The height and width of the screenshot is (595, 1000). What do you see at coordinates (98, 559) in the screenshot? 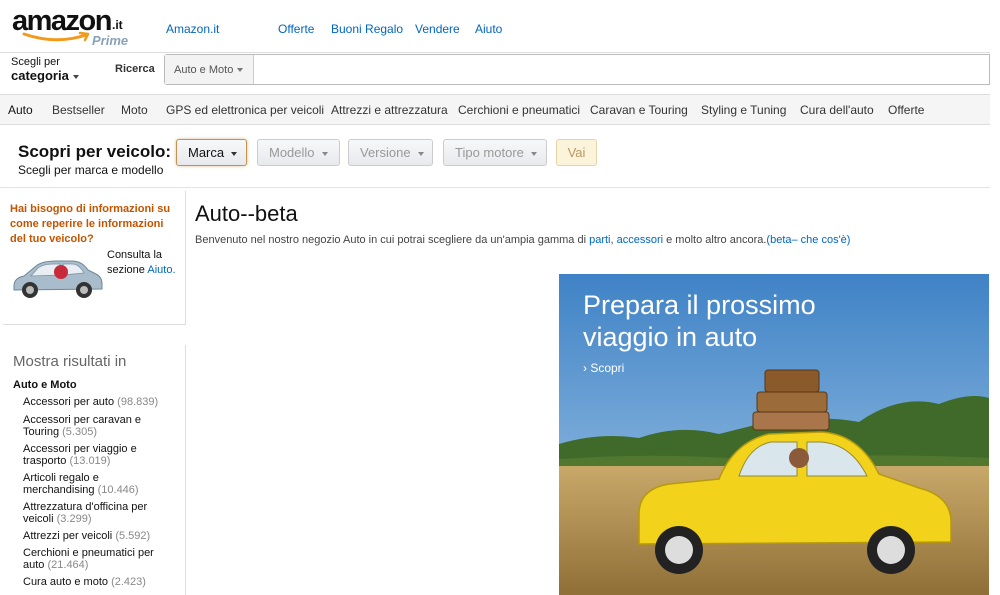
I see `result-item: Cerchioni e pneumatici per auto (21.464)` at bounding box center [98, 559].